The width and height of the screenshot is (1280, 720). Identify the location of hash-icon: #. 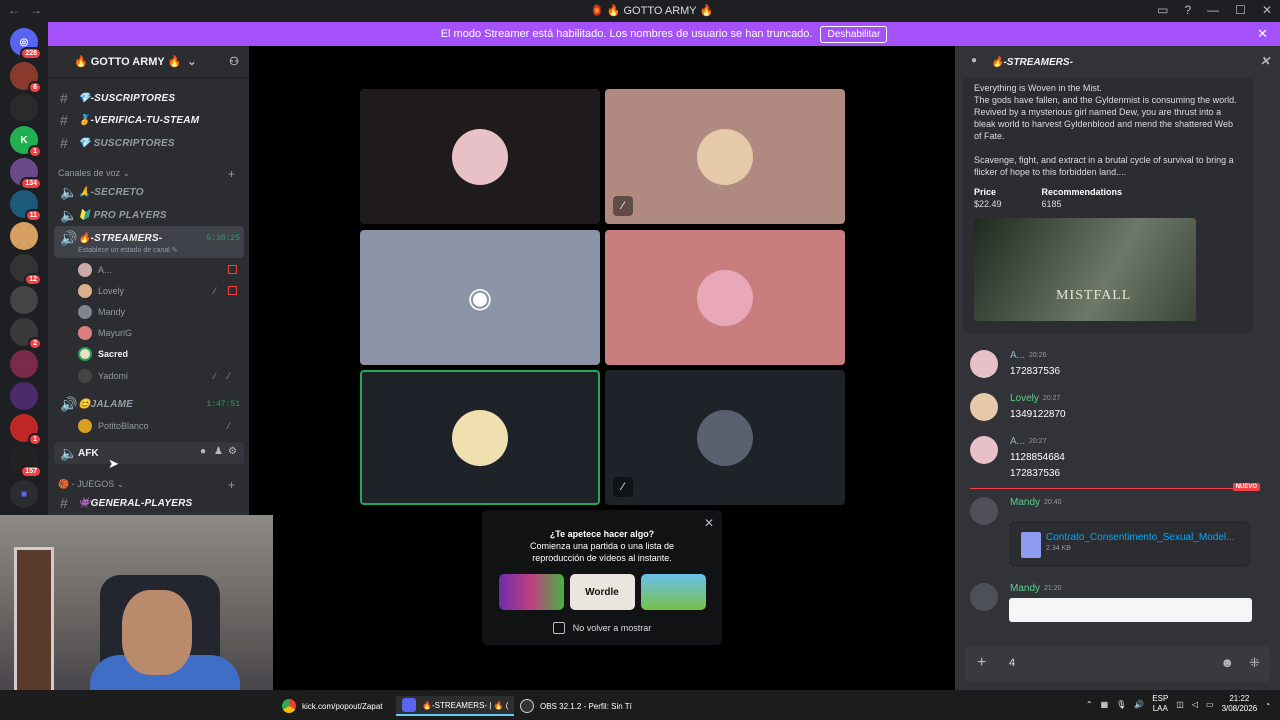
(64, 120).